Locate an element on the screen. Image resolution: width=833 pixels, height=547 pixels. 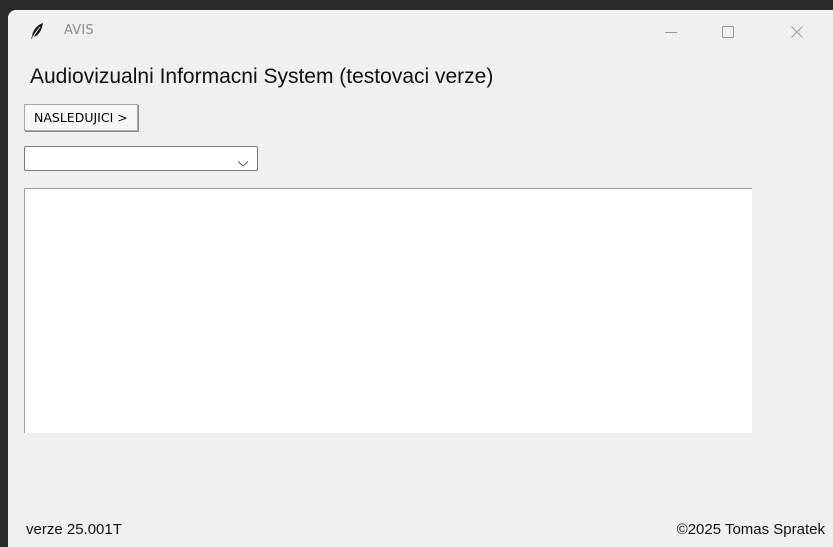
title-bar: AVIS is located at coordinates (420, 32).